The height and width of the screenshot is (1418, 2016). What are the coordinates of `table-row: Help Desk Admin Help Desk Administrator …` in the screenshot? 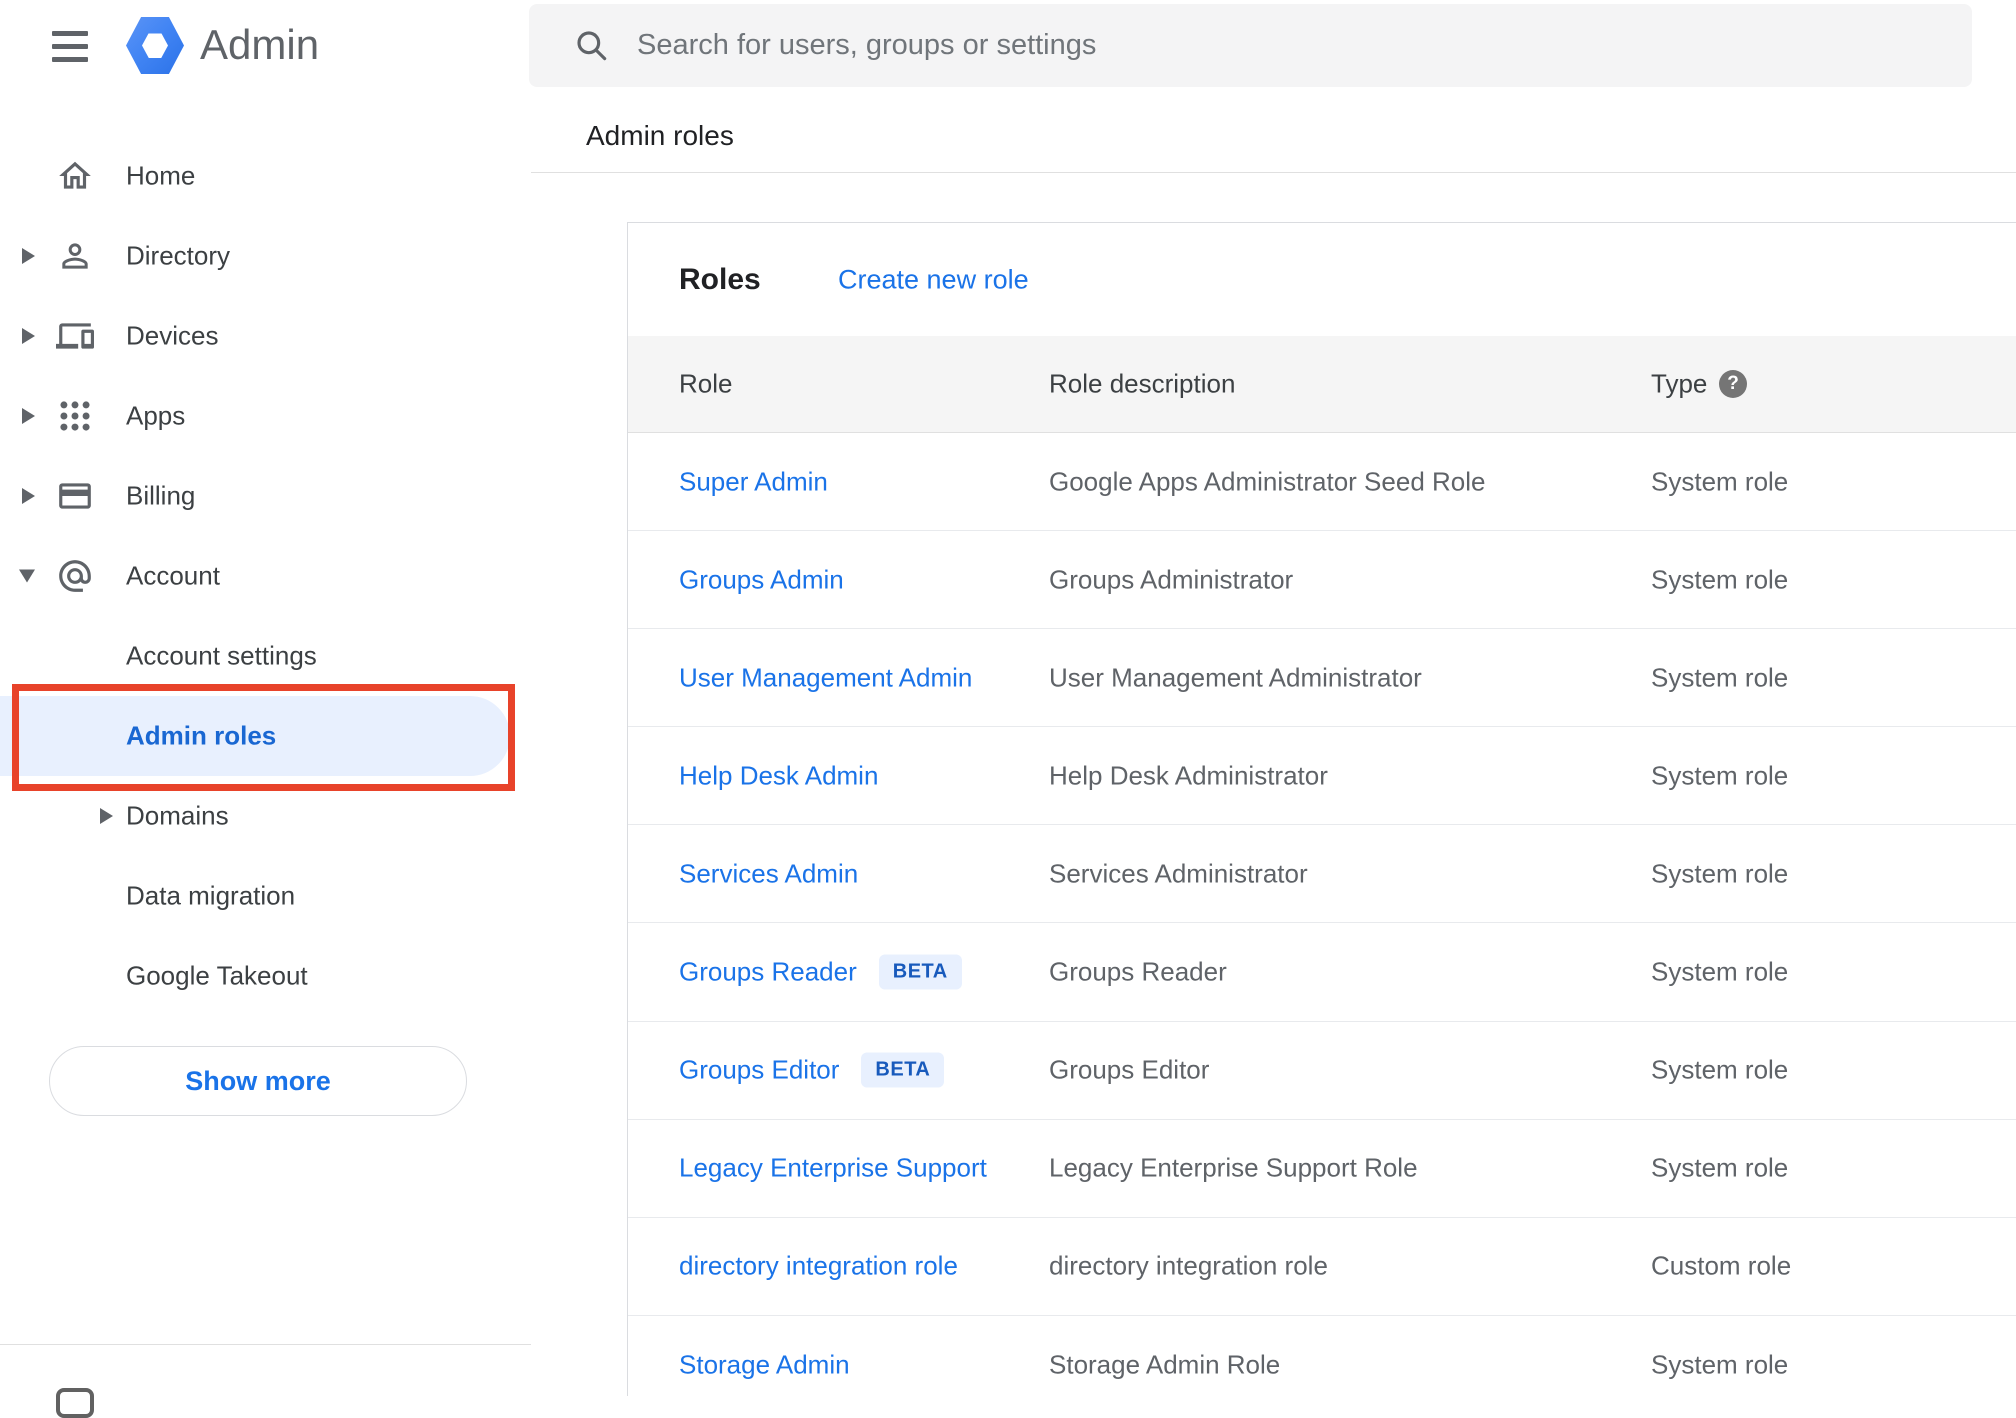 It's located at (1322, 776).